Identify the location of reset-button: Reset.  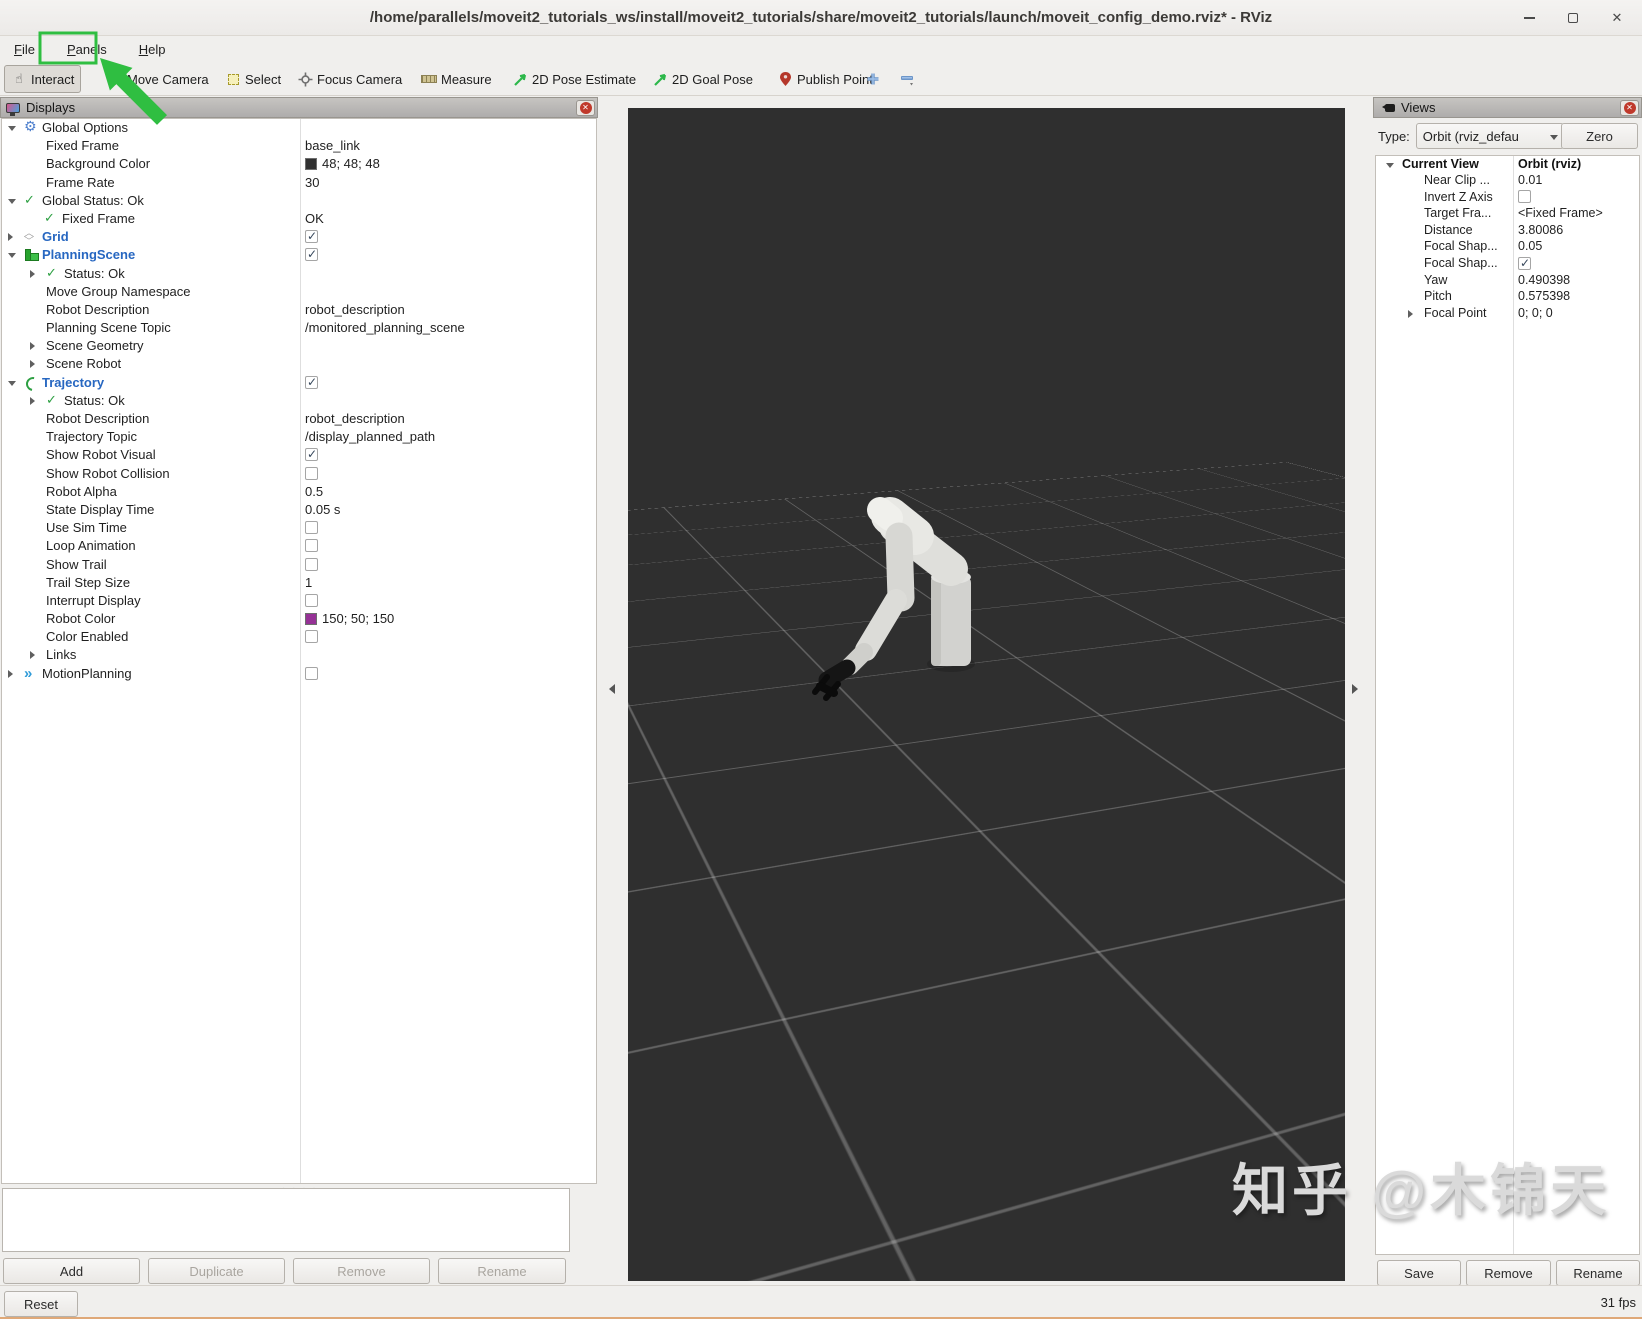
(41, 1304).